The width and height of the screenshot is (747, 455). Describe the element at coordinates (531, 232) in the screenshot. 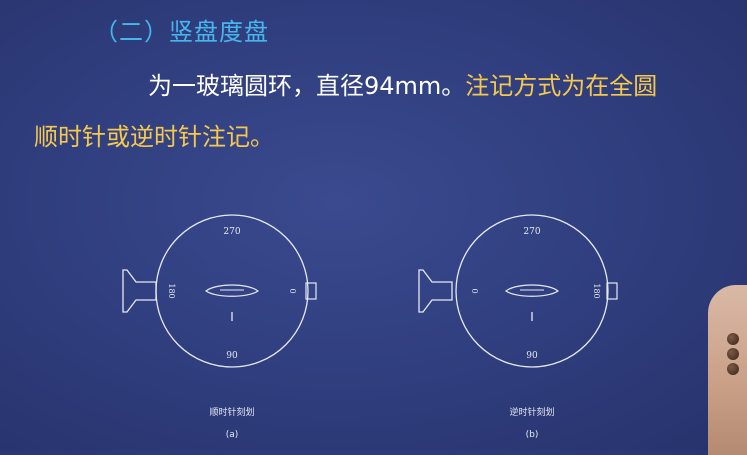

I see `label-270-b: 270` at that location.